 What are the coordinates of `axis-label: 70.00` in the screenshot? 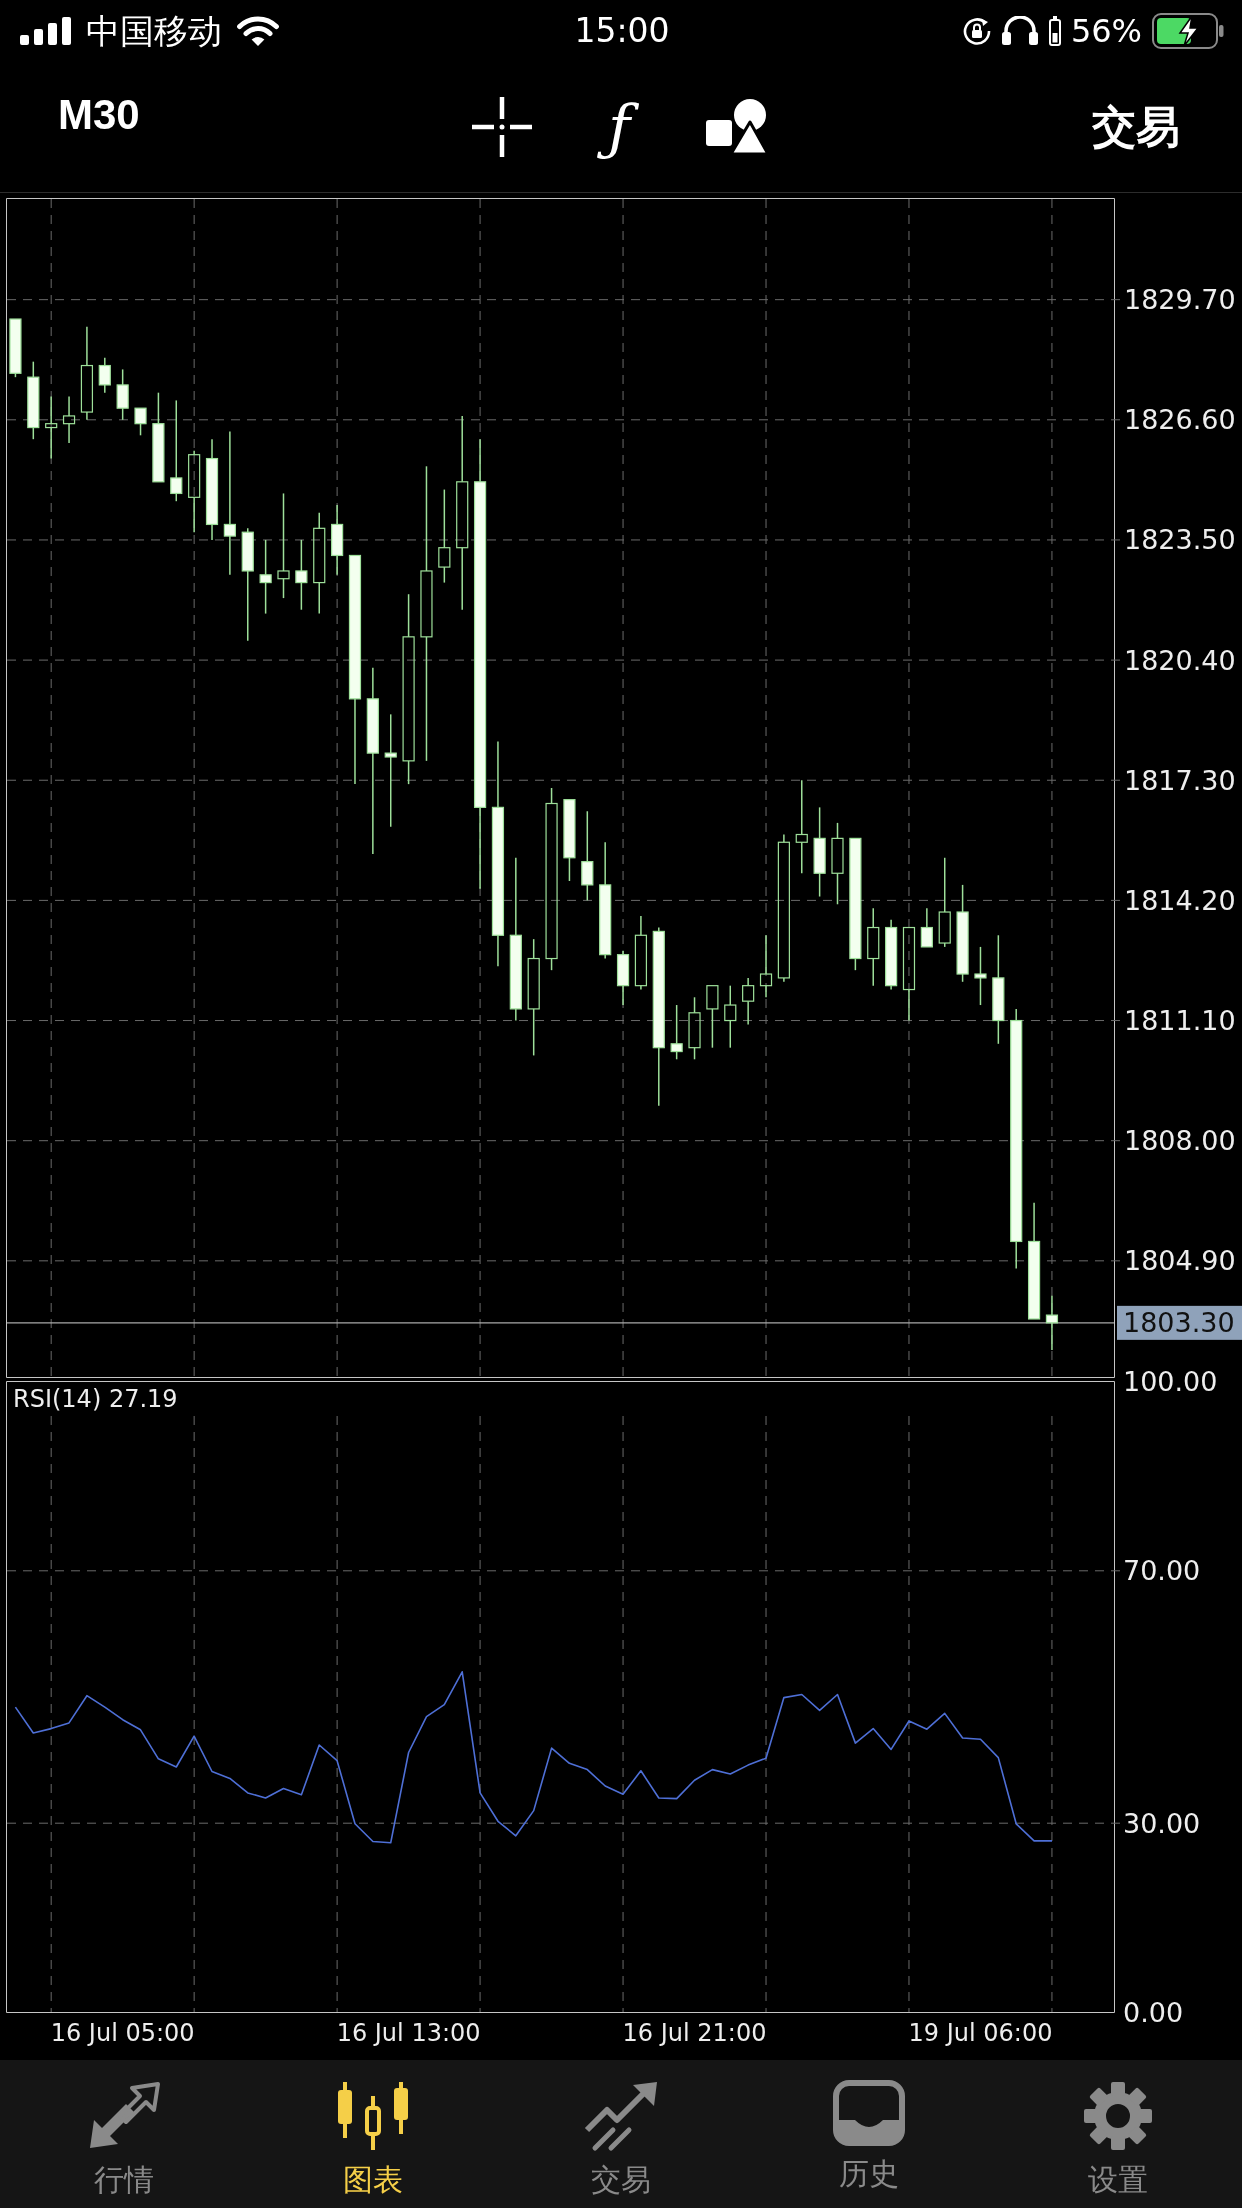 It's located at (1162, 1571).